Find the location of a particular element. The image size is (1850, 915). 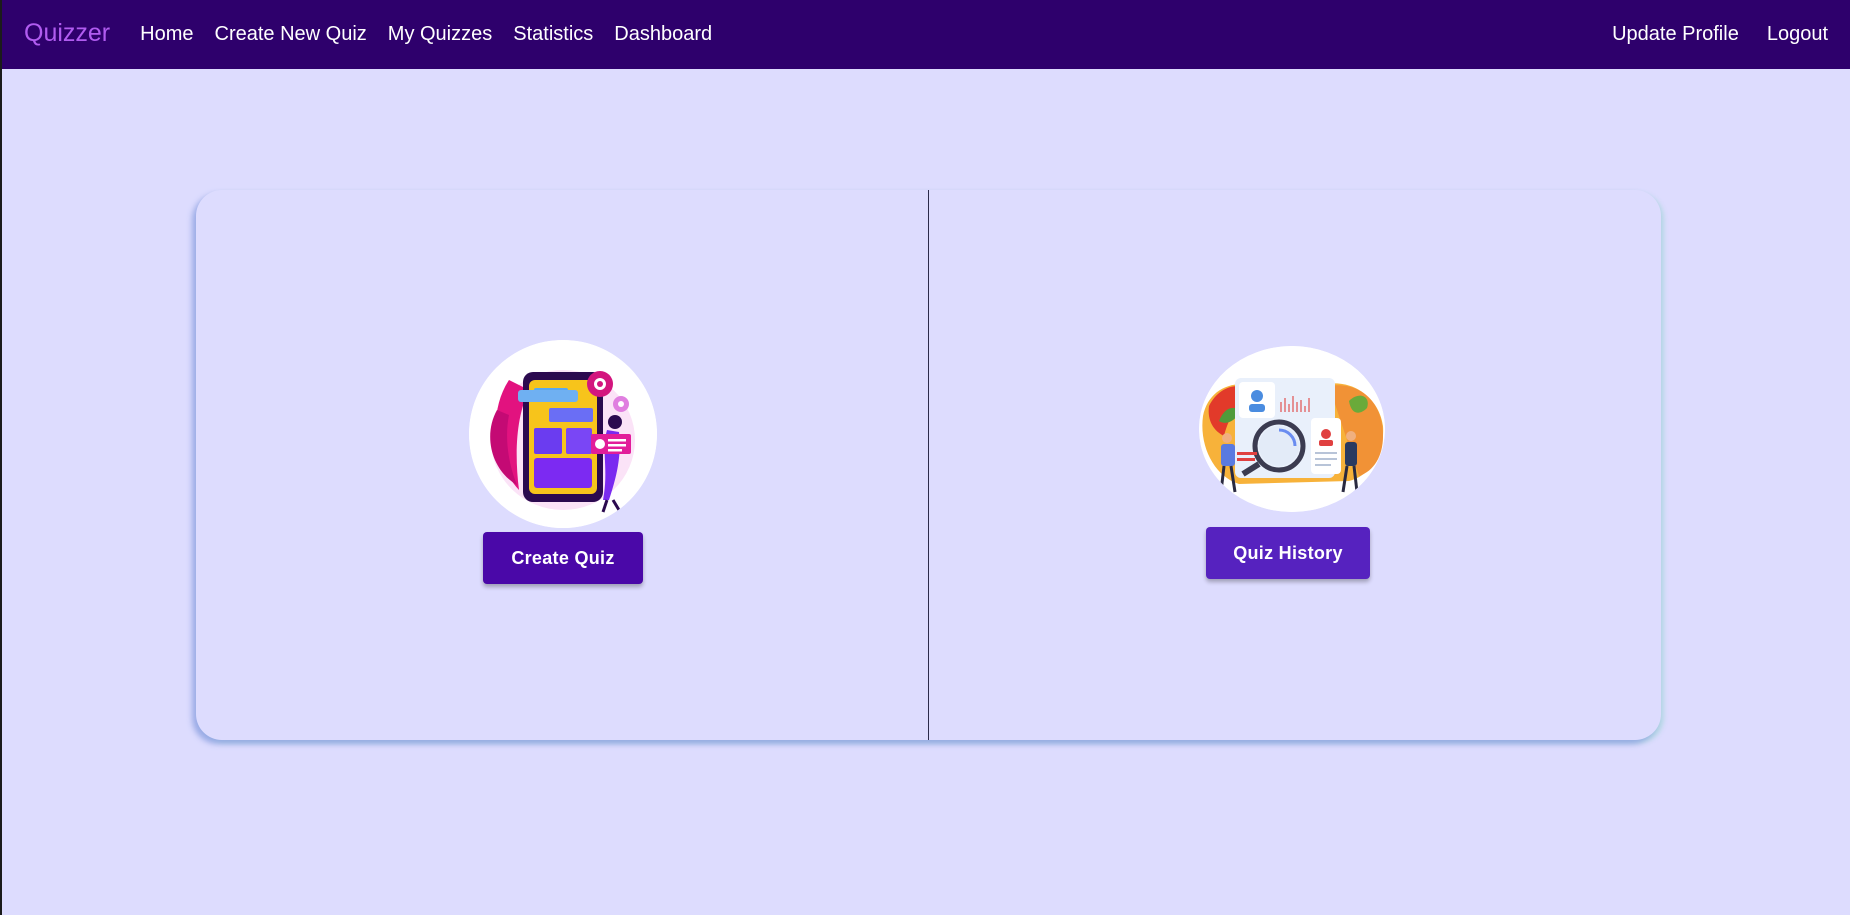

nav-link-dashboard: Dashboard is located at coordinates (663, 34).